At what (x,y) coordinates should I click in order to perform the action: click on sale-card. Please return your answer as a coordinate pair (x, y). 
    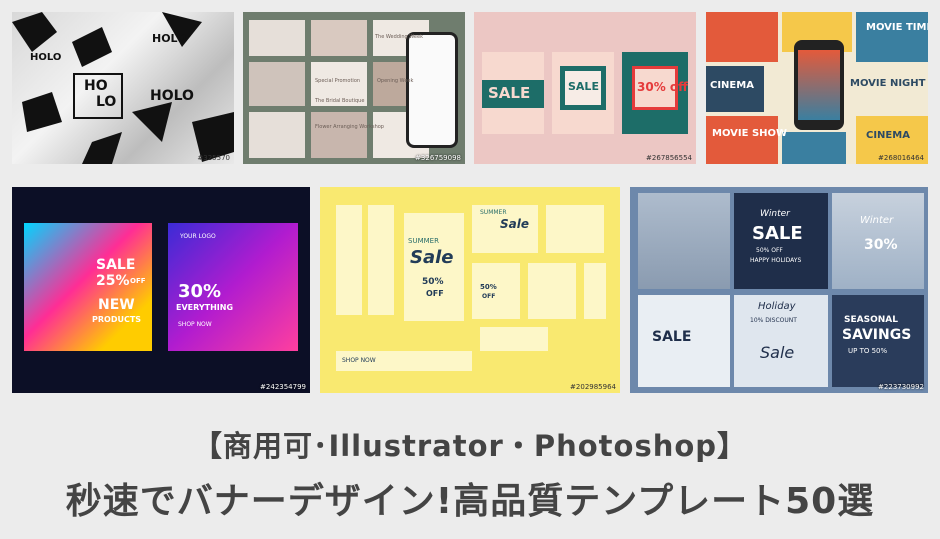
    Looking at the image, I should click on (583, 93).